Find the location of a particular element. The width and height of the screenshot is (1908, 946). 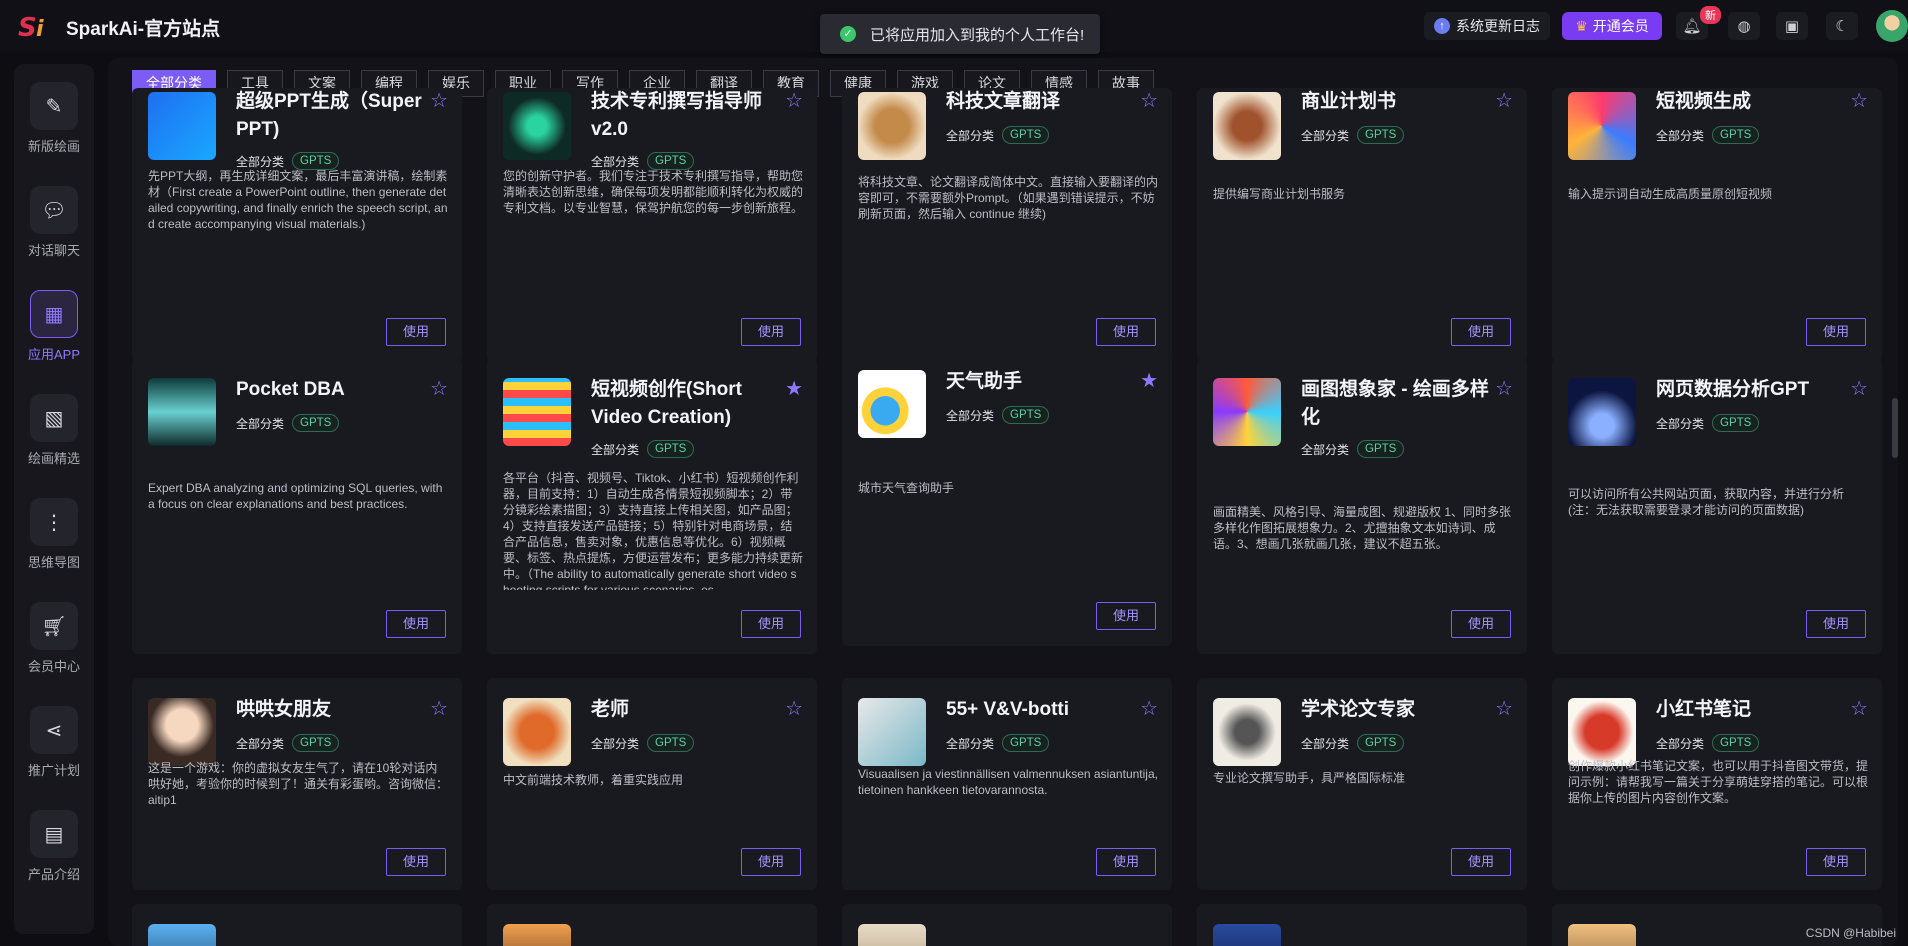

sidebar-item-chat: 💬︎ 对话聊天 is located at coordinates (54, 222).